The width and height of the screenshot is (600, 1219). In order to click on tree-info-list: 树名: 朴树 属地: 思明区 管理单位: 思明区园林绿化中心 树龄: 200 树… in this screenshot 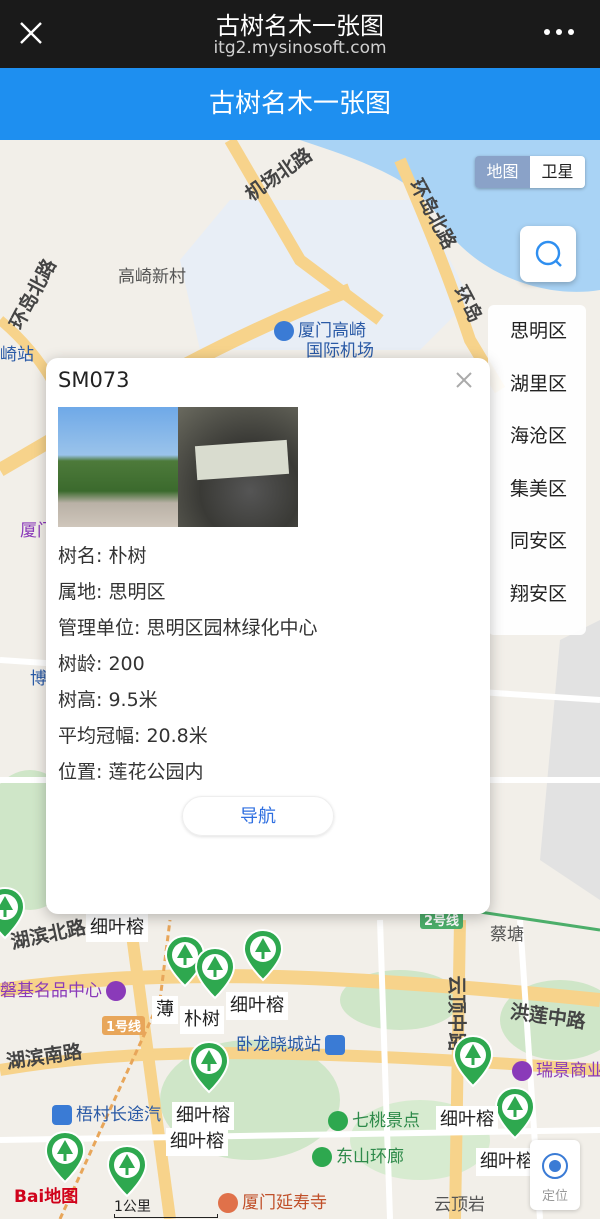, I will do `click(187, 664)`.